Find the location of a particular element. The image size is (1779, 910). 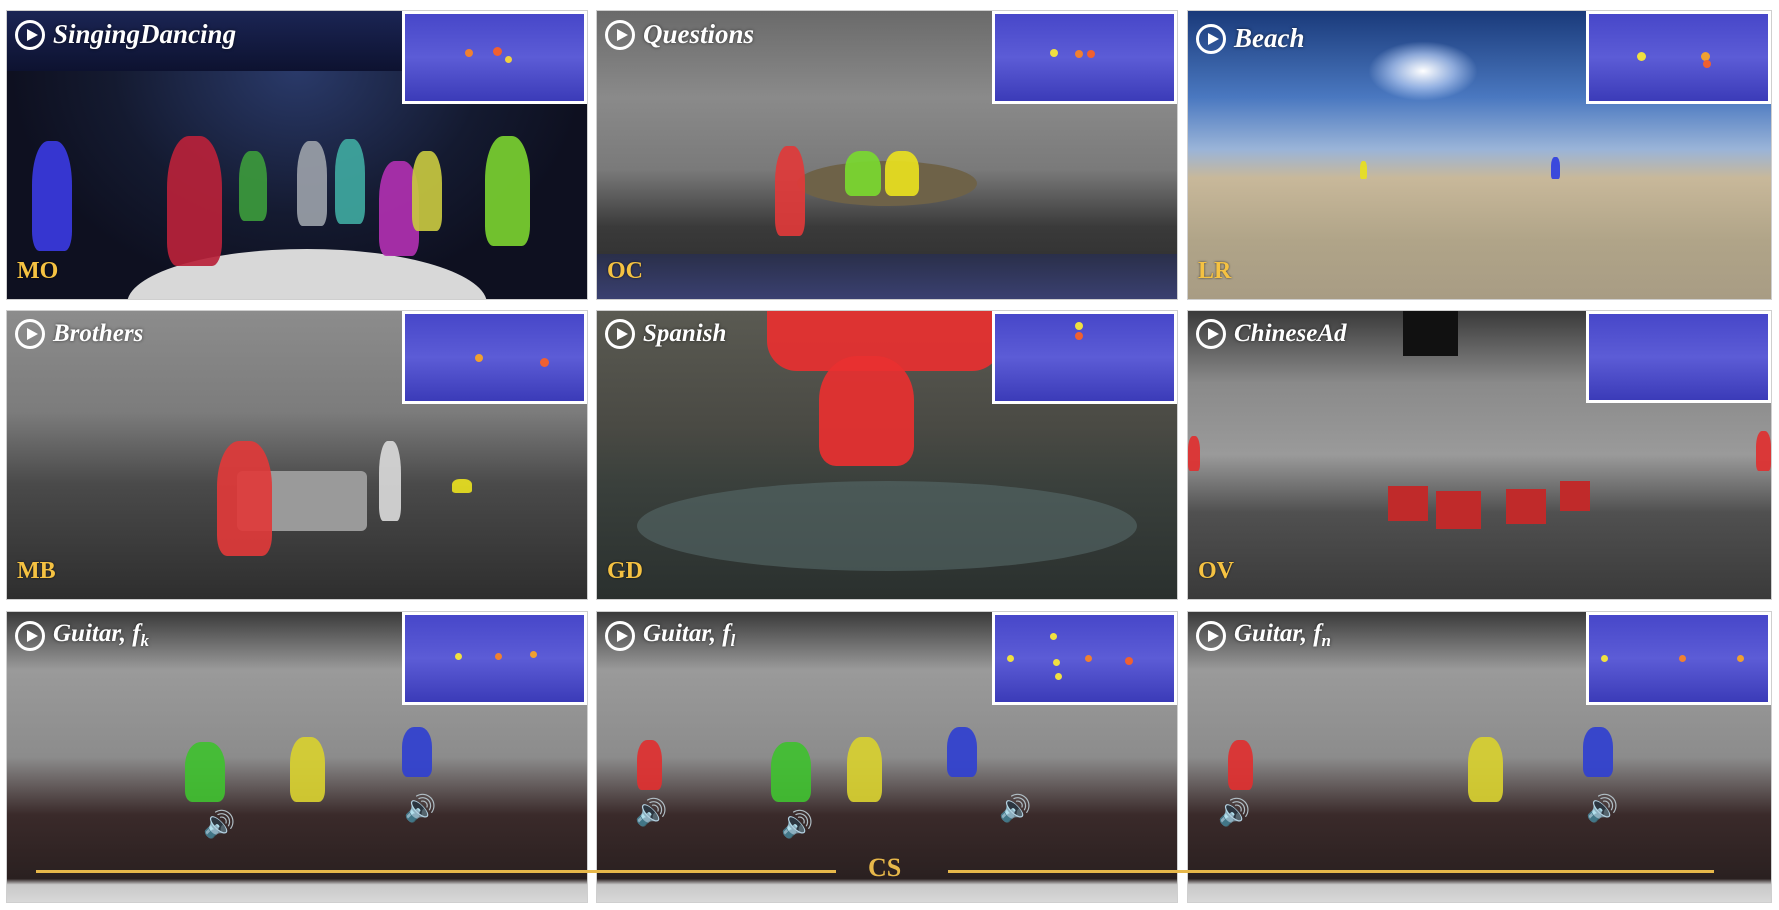

video-panel-guitar-fn: 🔊 🔊 Guitar, fn is located at coordinates (1479, 757).